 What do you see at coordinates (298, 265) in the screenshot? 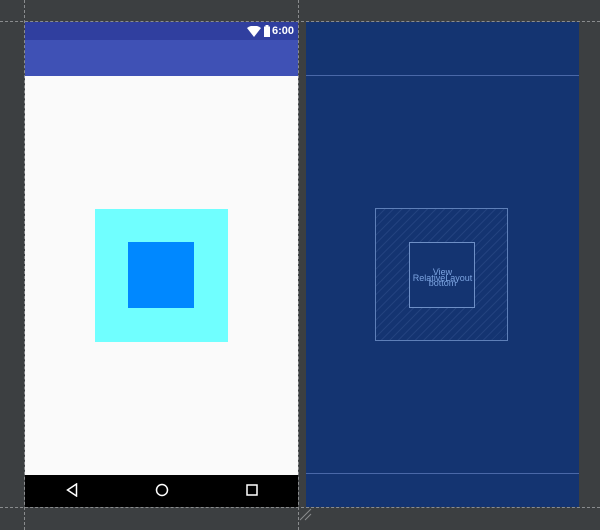
I see `right-guide-line` at bounding box center [298, 265].